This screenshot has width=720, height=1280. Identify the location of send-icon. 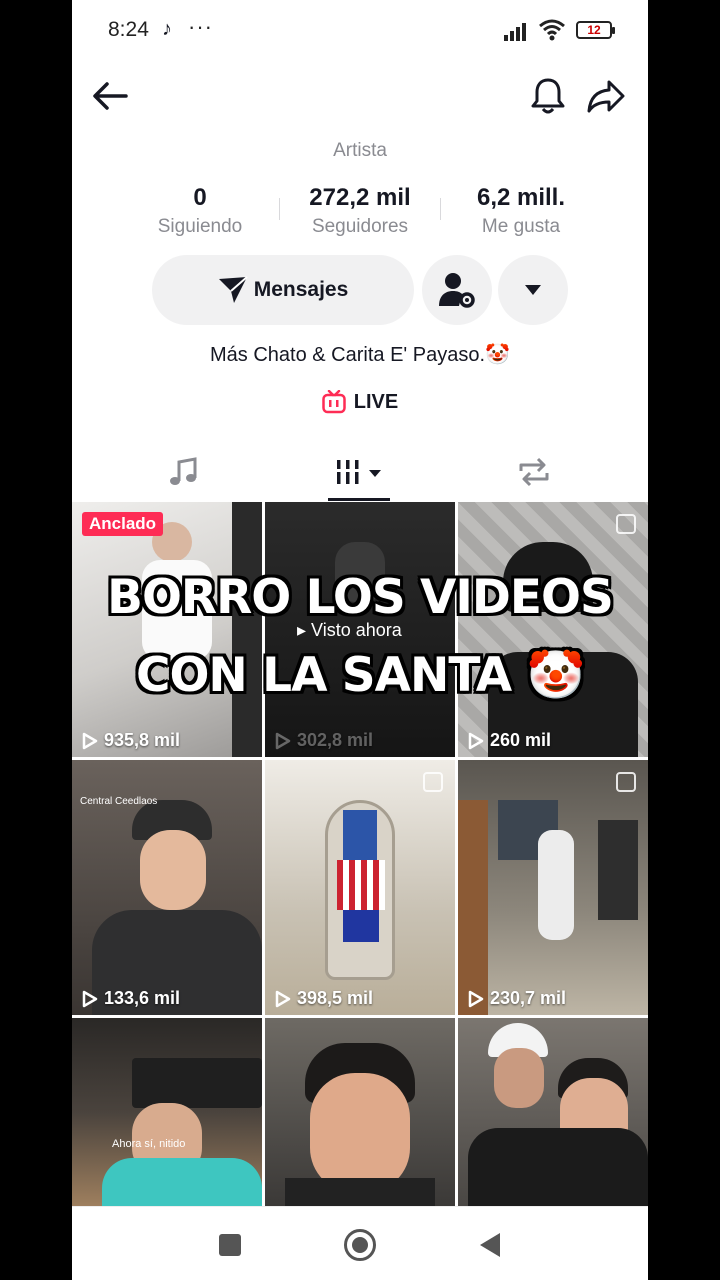
(233, 289).